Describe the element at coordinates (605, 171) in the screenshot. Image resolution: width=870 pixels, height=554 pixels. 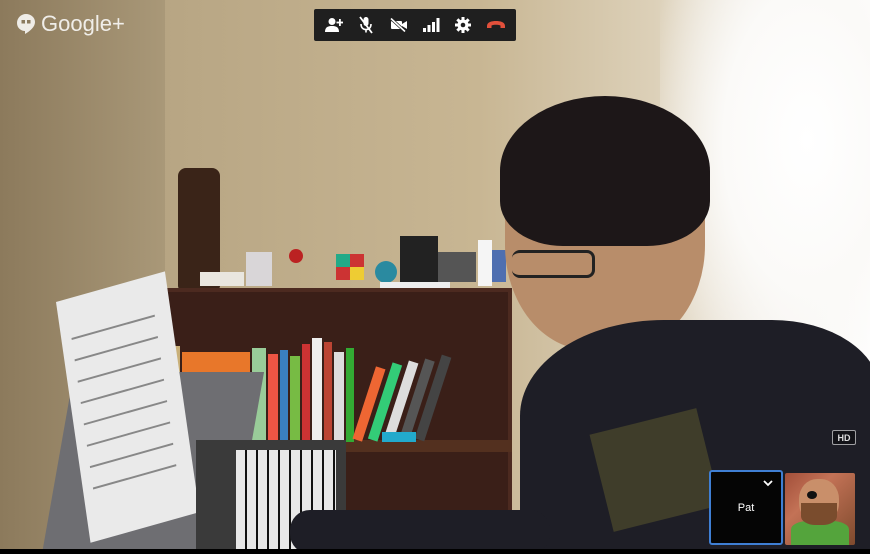
I see `person-hair` at that location.